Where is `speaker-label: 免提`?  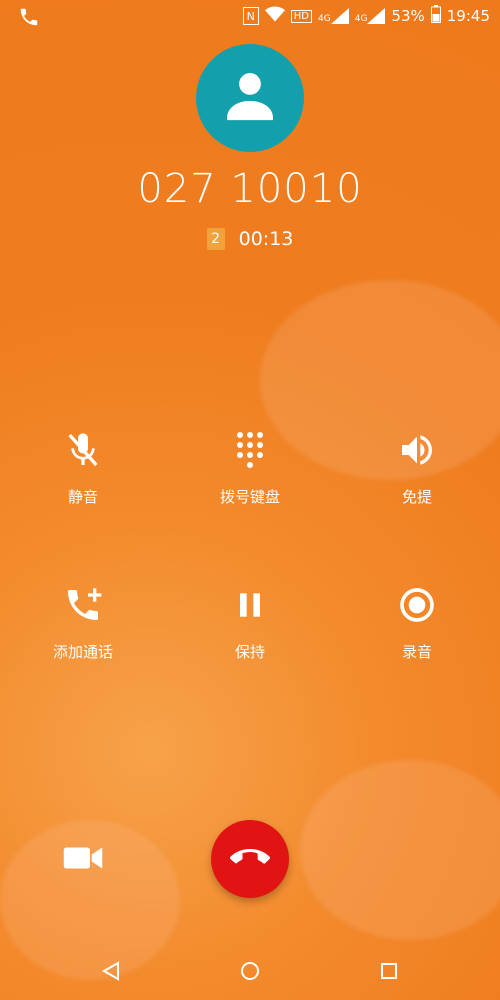
speaker-label: 免提 is located at coordinates (416, 497).